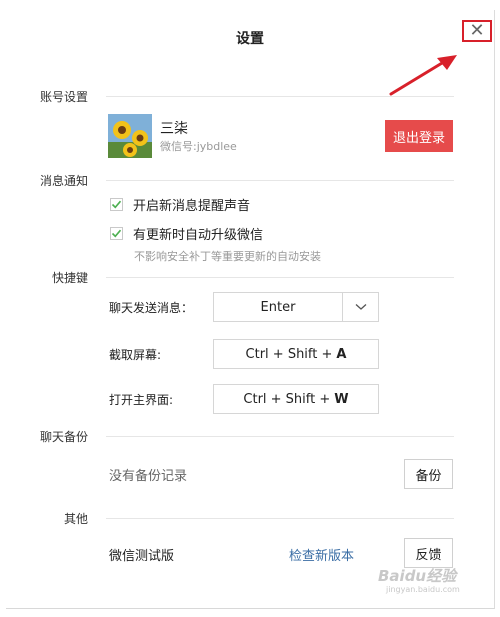  I want to click on checkbox-label: 有更新时自动升级微信, so click(198, 235).